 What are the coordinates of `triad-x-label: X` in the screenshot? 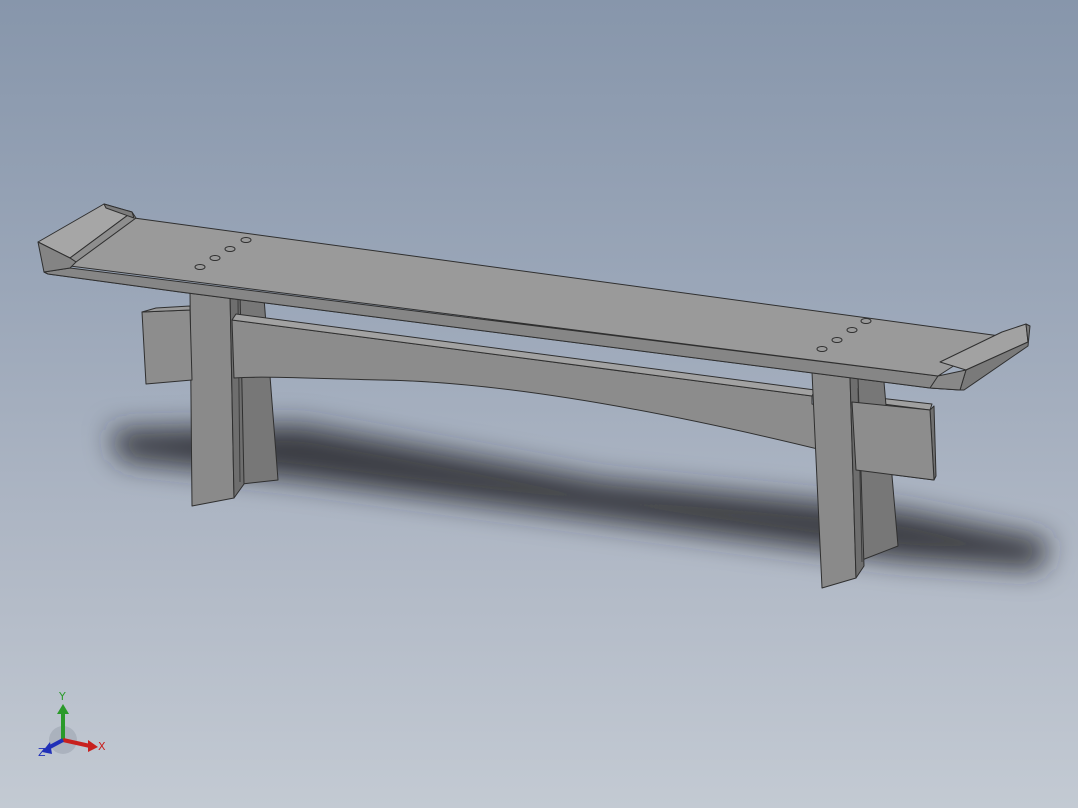 It's located at (102, 746).